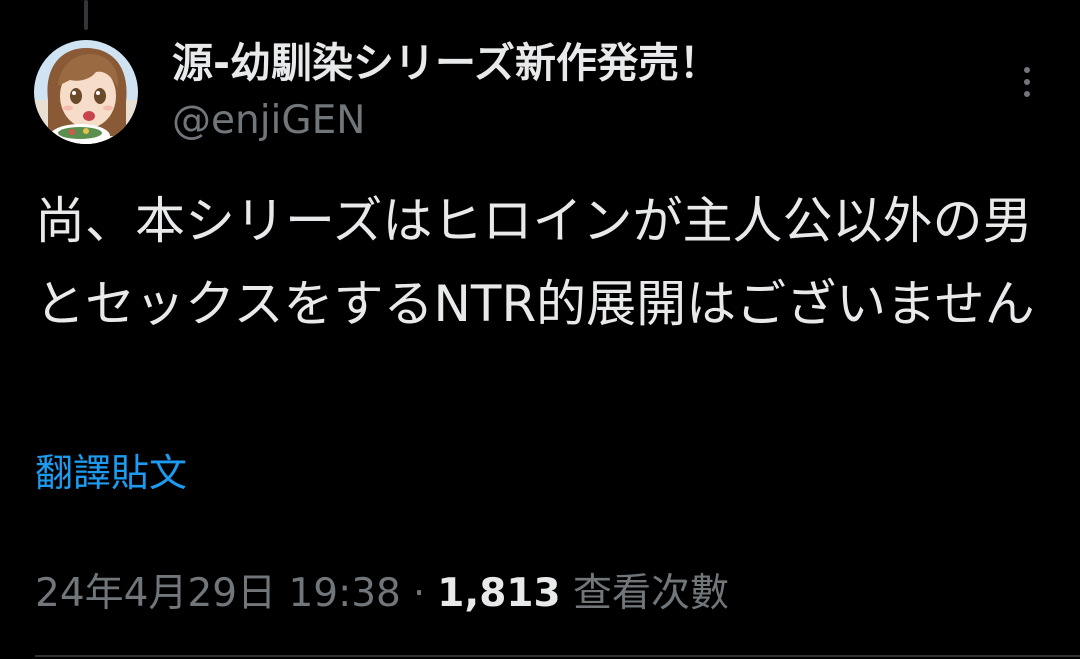  I want to click on thread-connector-line, so click(86, 15).